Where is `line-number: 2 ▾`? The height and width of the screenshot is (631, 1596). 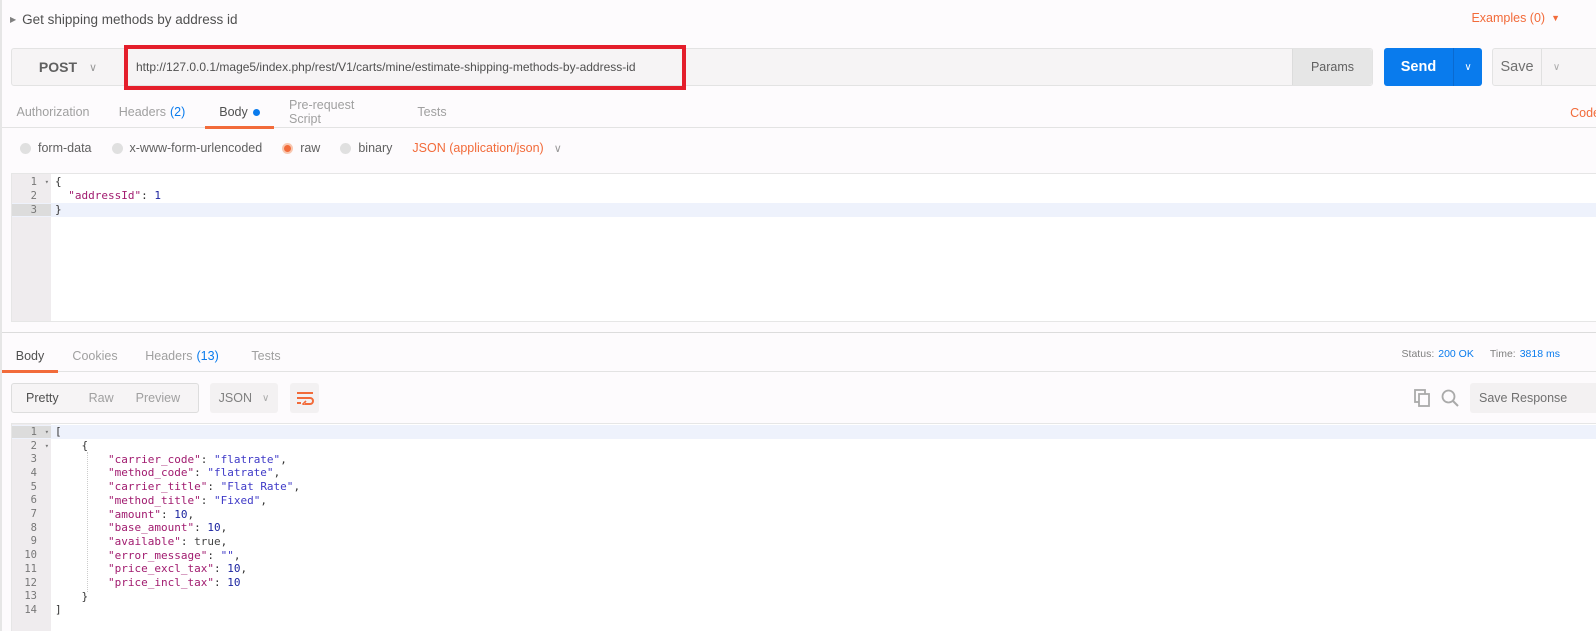
line-number: 2 ▾ is located at coordinates (39, 445).